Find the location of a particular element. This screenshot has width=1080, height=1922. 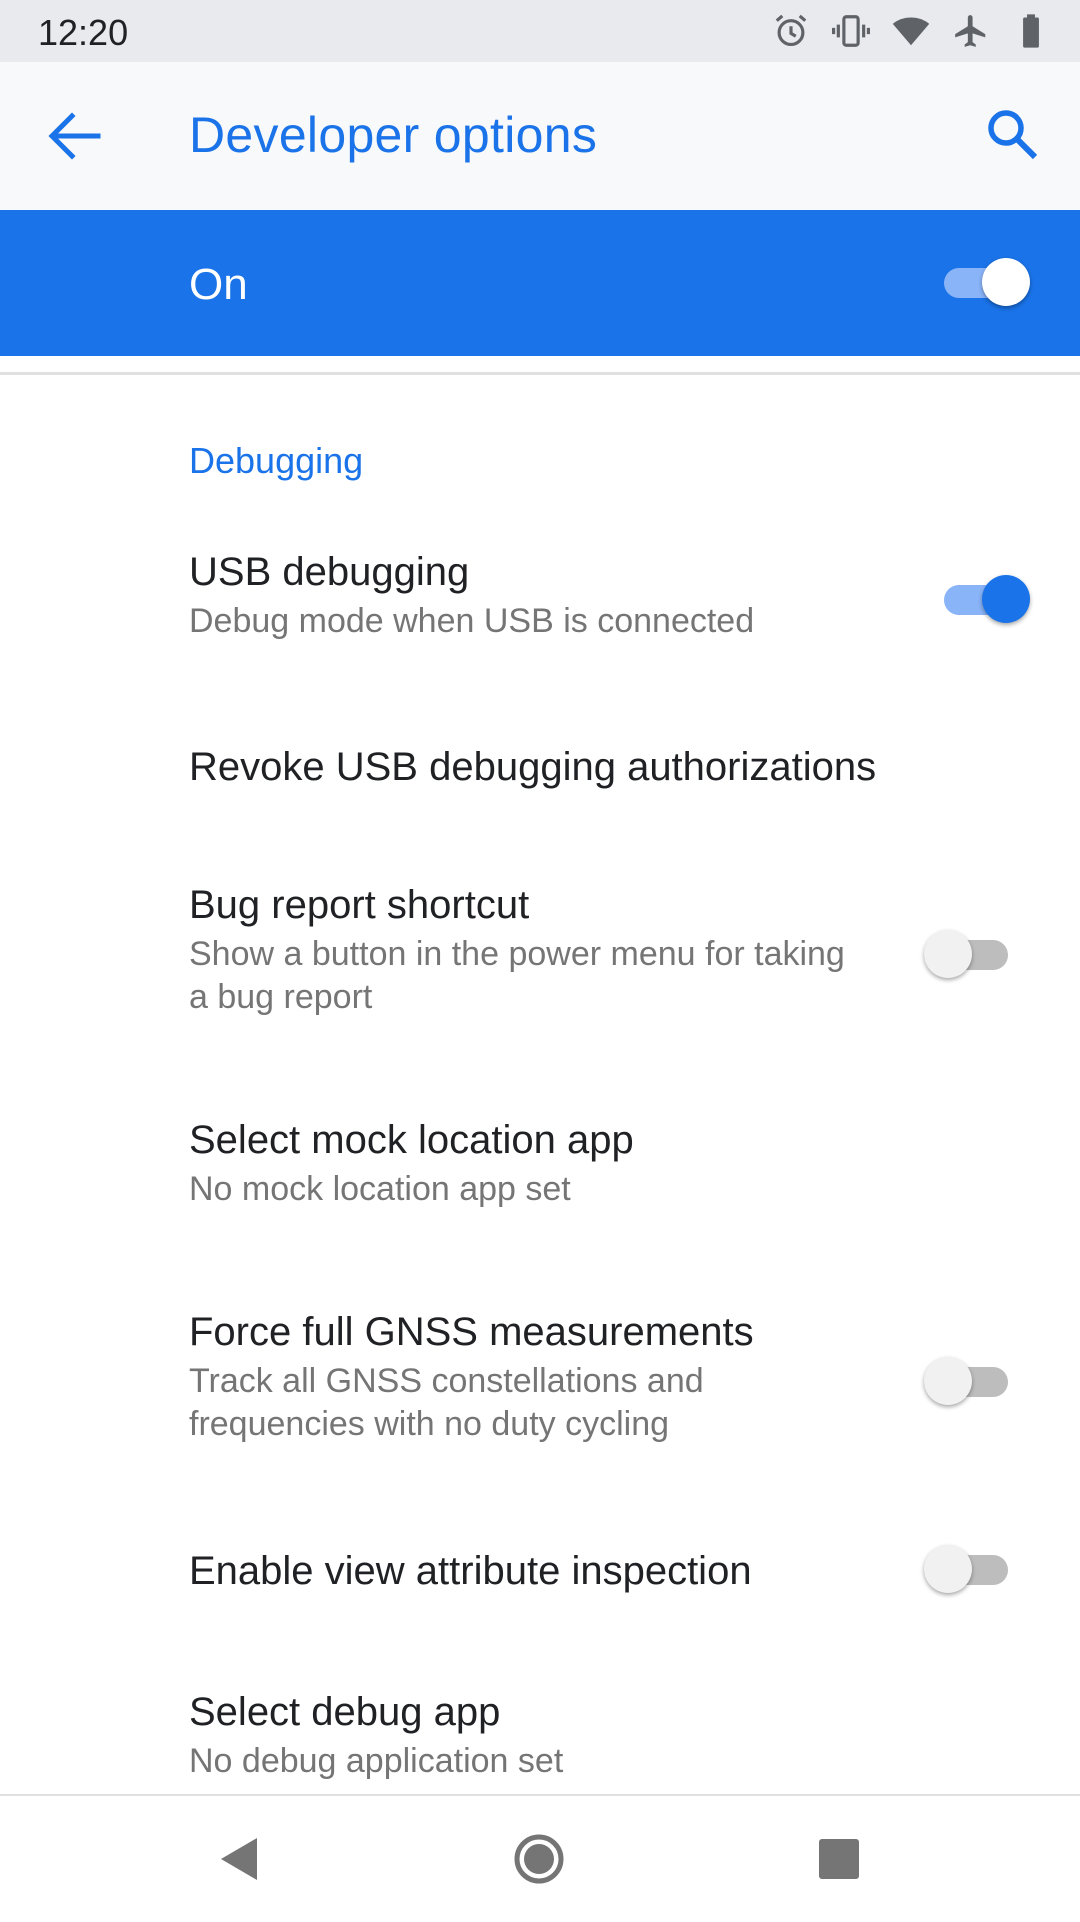

force-full-gnss-switch is located at coordinates (967, 1381).